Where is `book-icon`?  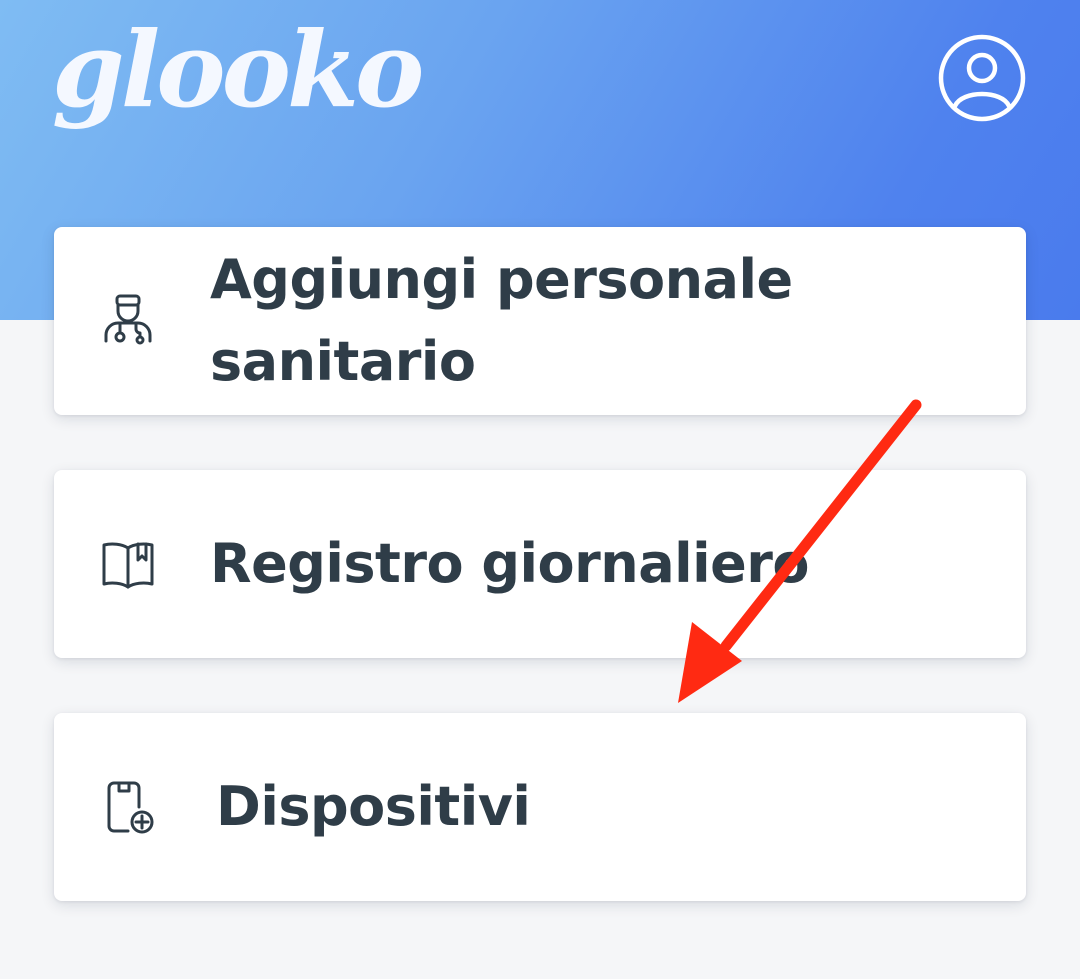
book-icon is located at coordinates (128, 564).